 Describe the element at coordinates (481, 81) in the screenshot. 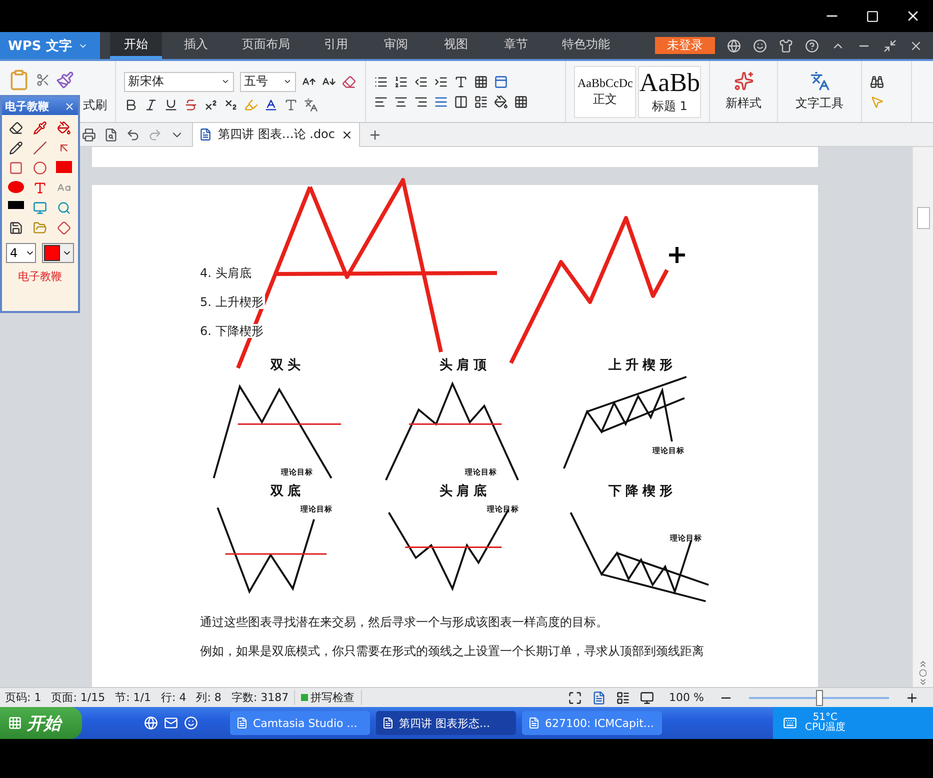

I see `table-icon` at that location.